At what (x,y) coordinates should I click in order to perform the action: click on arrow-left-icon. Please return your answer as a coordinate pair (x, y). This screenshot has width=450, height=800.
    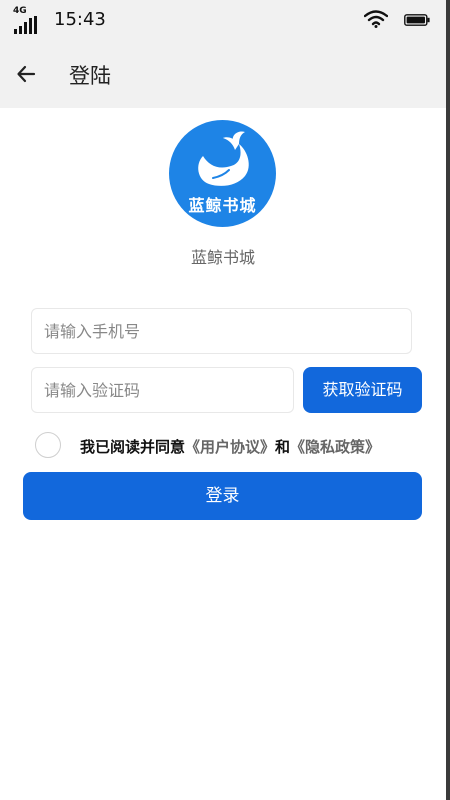
    Looking at the image, I should click on (26, 74).